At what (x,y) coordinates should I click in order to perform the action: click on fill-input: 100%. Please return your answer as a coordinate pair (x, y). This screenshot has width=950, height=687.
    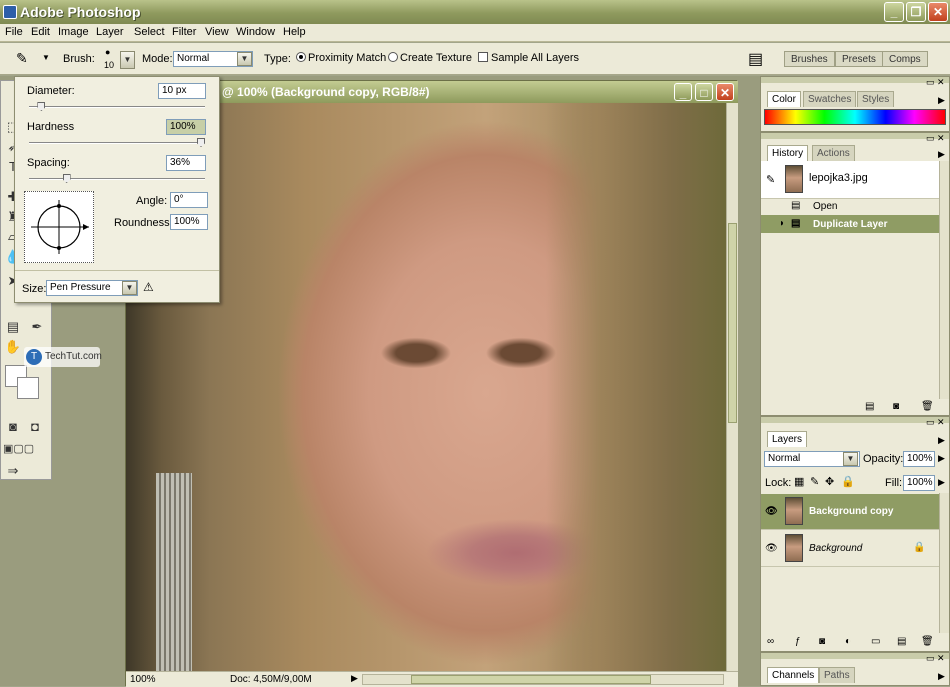
    Looking at the image, I should click on (919, 483).